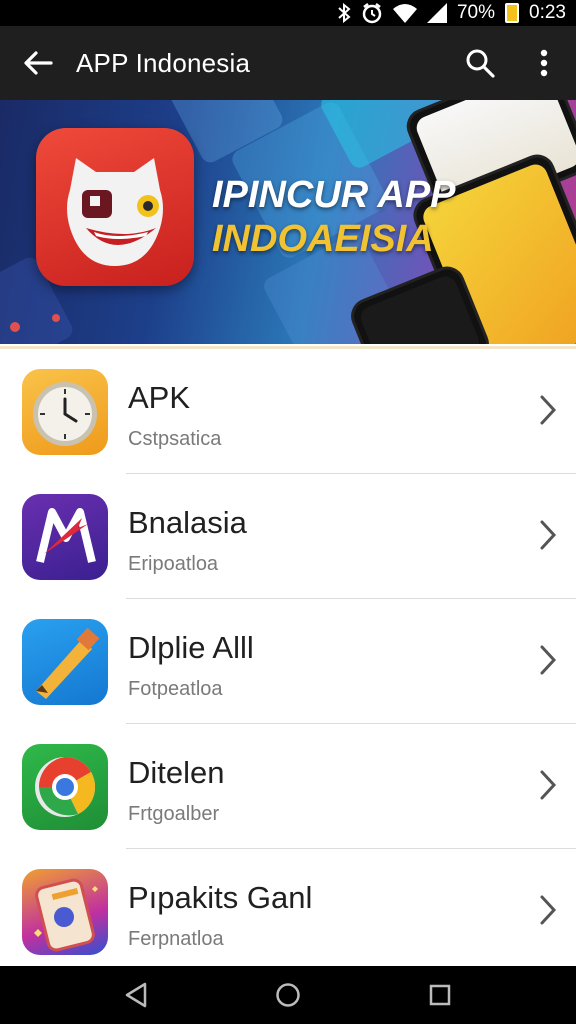  What do you see at coordinates (175, 689) in the screenshot?
I see `app-subtitle: Fotpeatloa` at bounding box center [175, 689].